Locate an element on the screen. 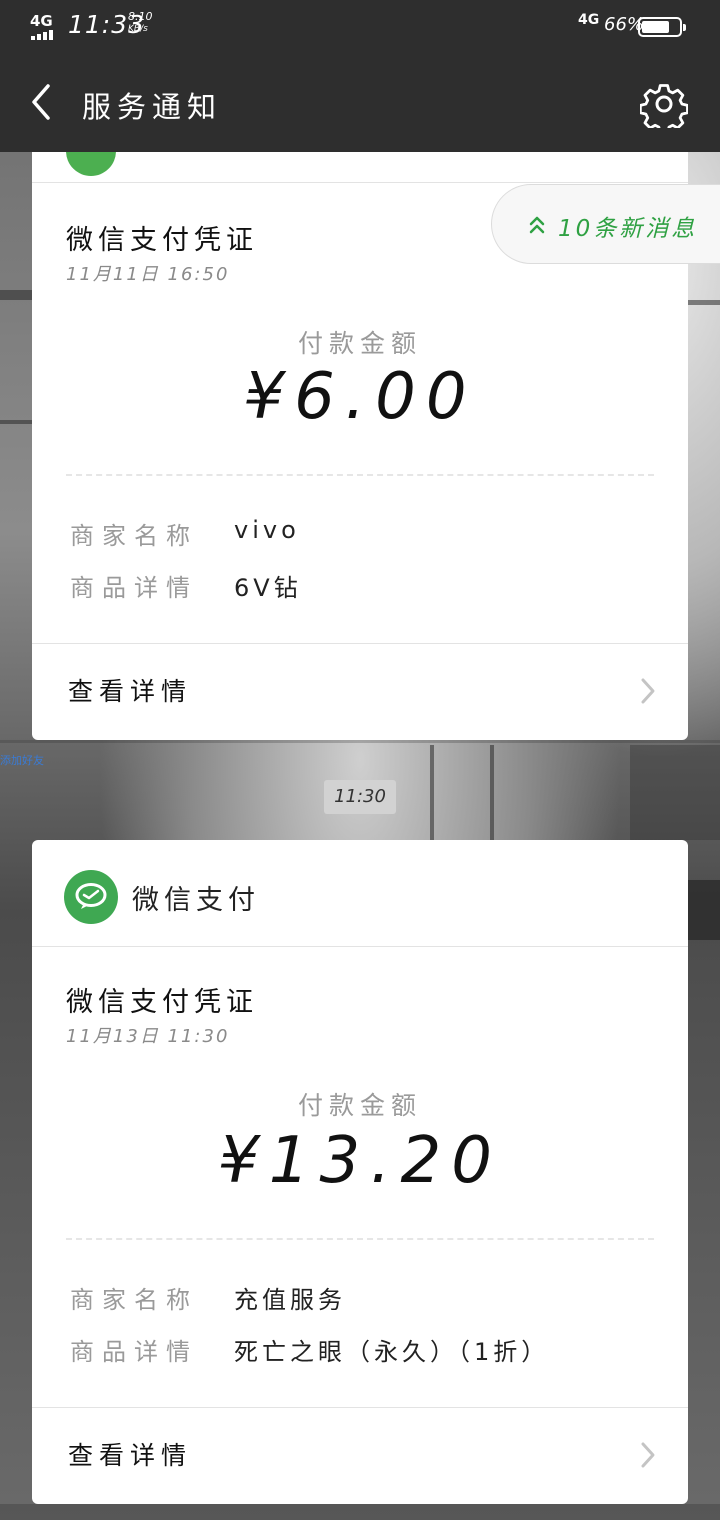 The image size is (720, 1520). chat-bubble-icon is located at coordinates (91, 896).